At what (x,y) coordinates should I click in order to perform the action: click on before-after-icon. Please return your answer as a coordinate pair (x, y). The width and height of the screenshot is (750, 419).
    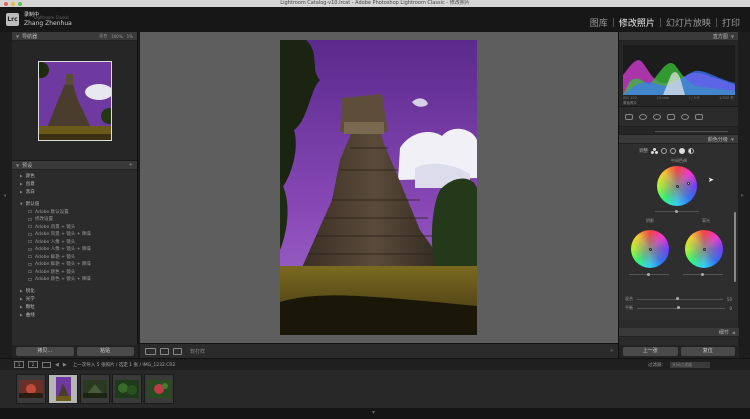
    Looking at the image, I should click on (164, 351).